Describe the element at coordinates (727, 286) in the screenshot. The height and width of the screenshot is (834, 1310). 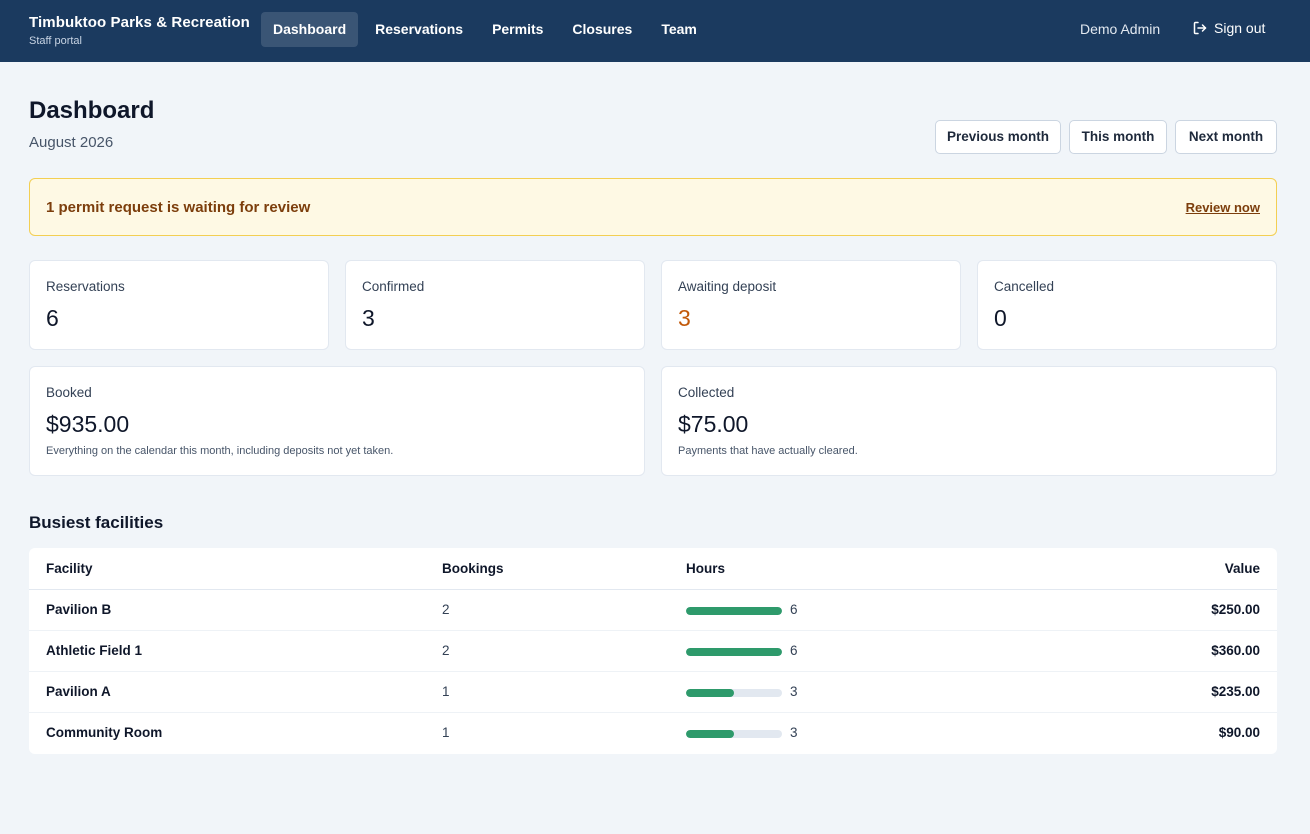
I see `stat-label: Awaiting deposit` at that location.